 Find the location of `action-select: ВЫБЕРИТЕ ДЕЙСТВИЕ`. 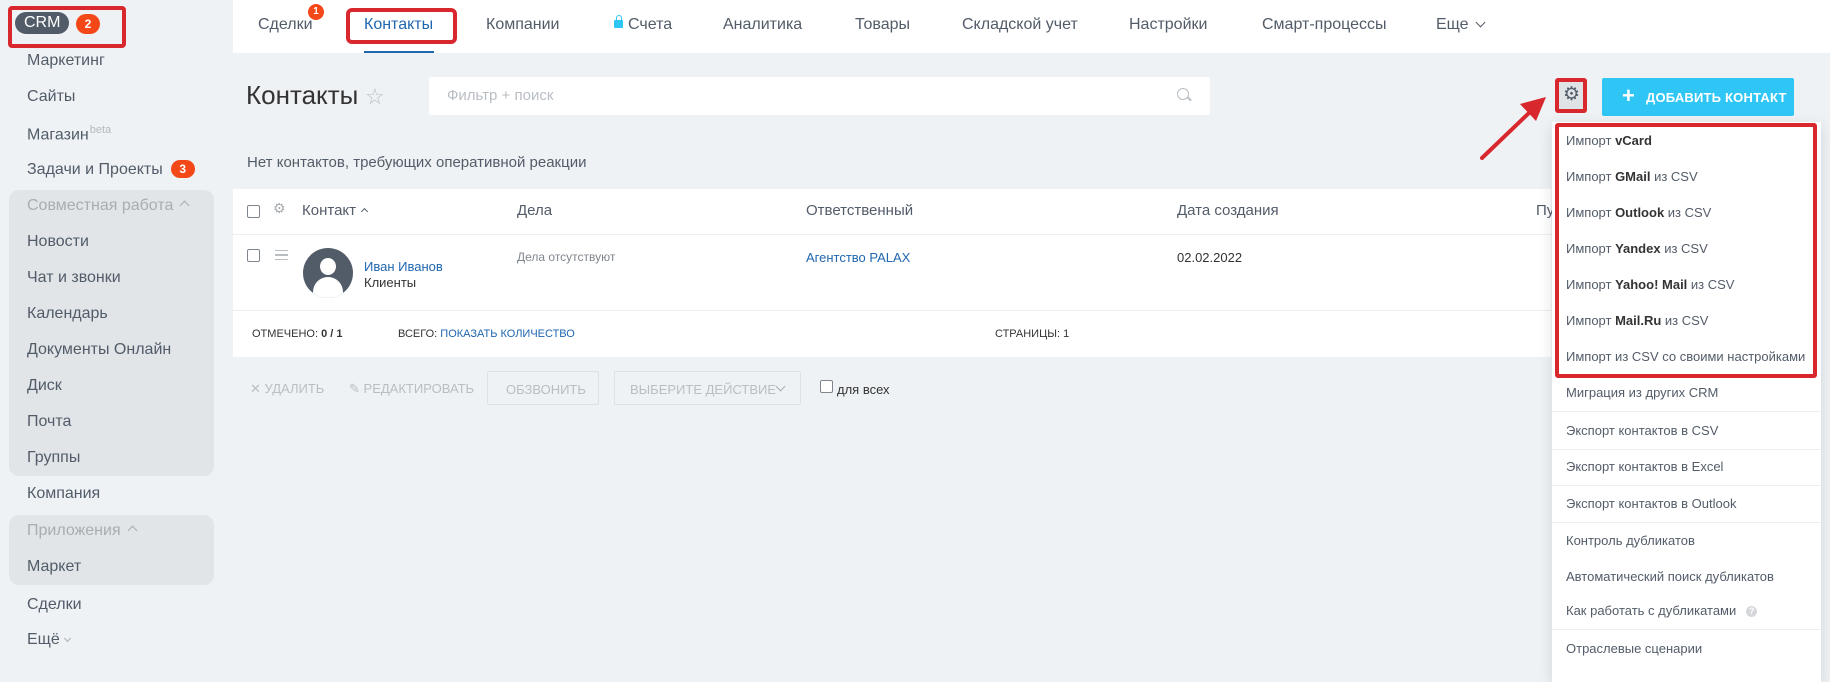

action-select: ВЫБЕРИТЕ ДЕЙСТВИЕ is located at coordinates (707, 388).